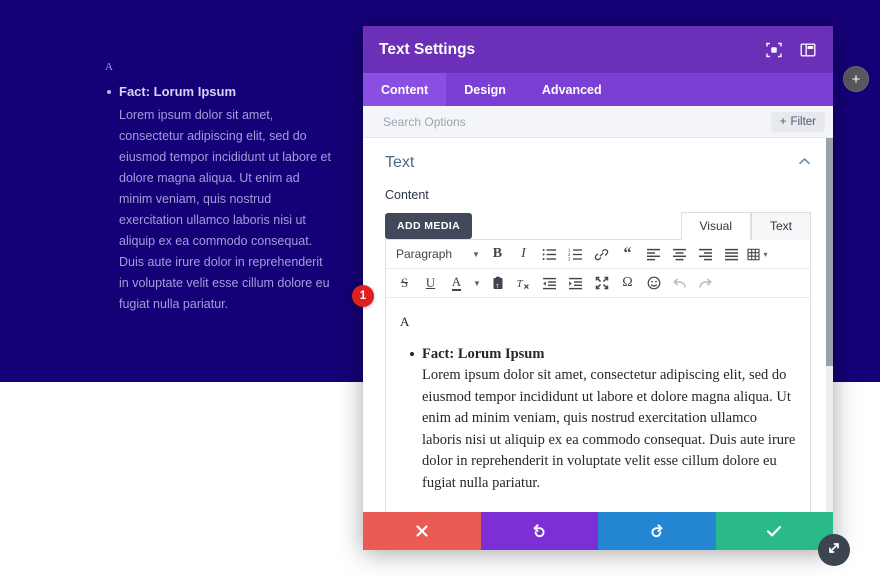  What do you see at coordinates (109, 67) in the screenshot?
I see `preview-letter: A` at bounding box center [109, 67].